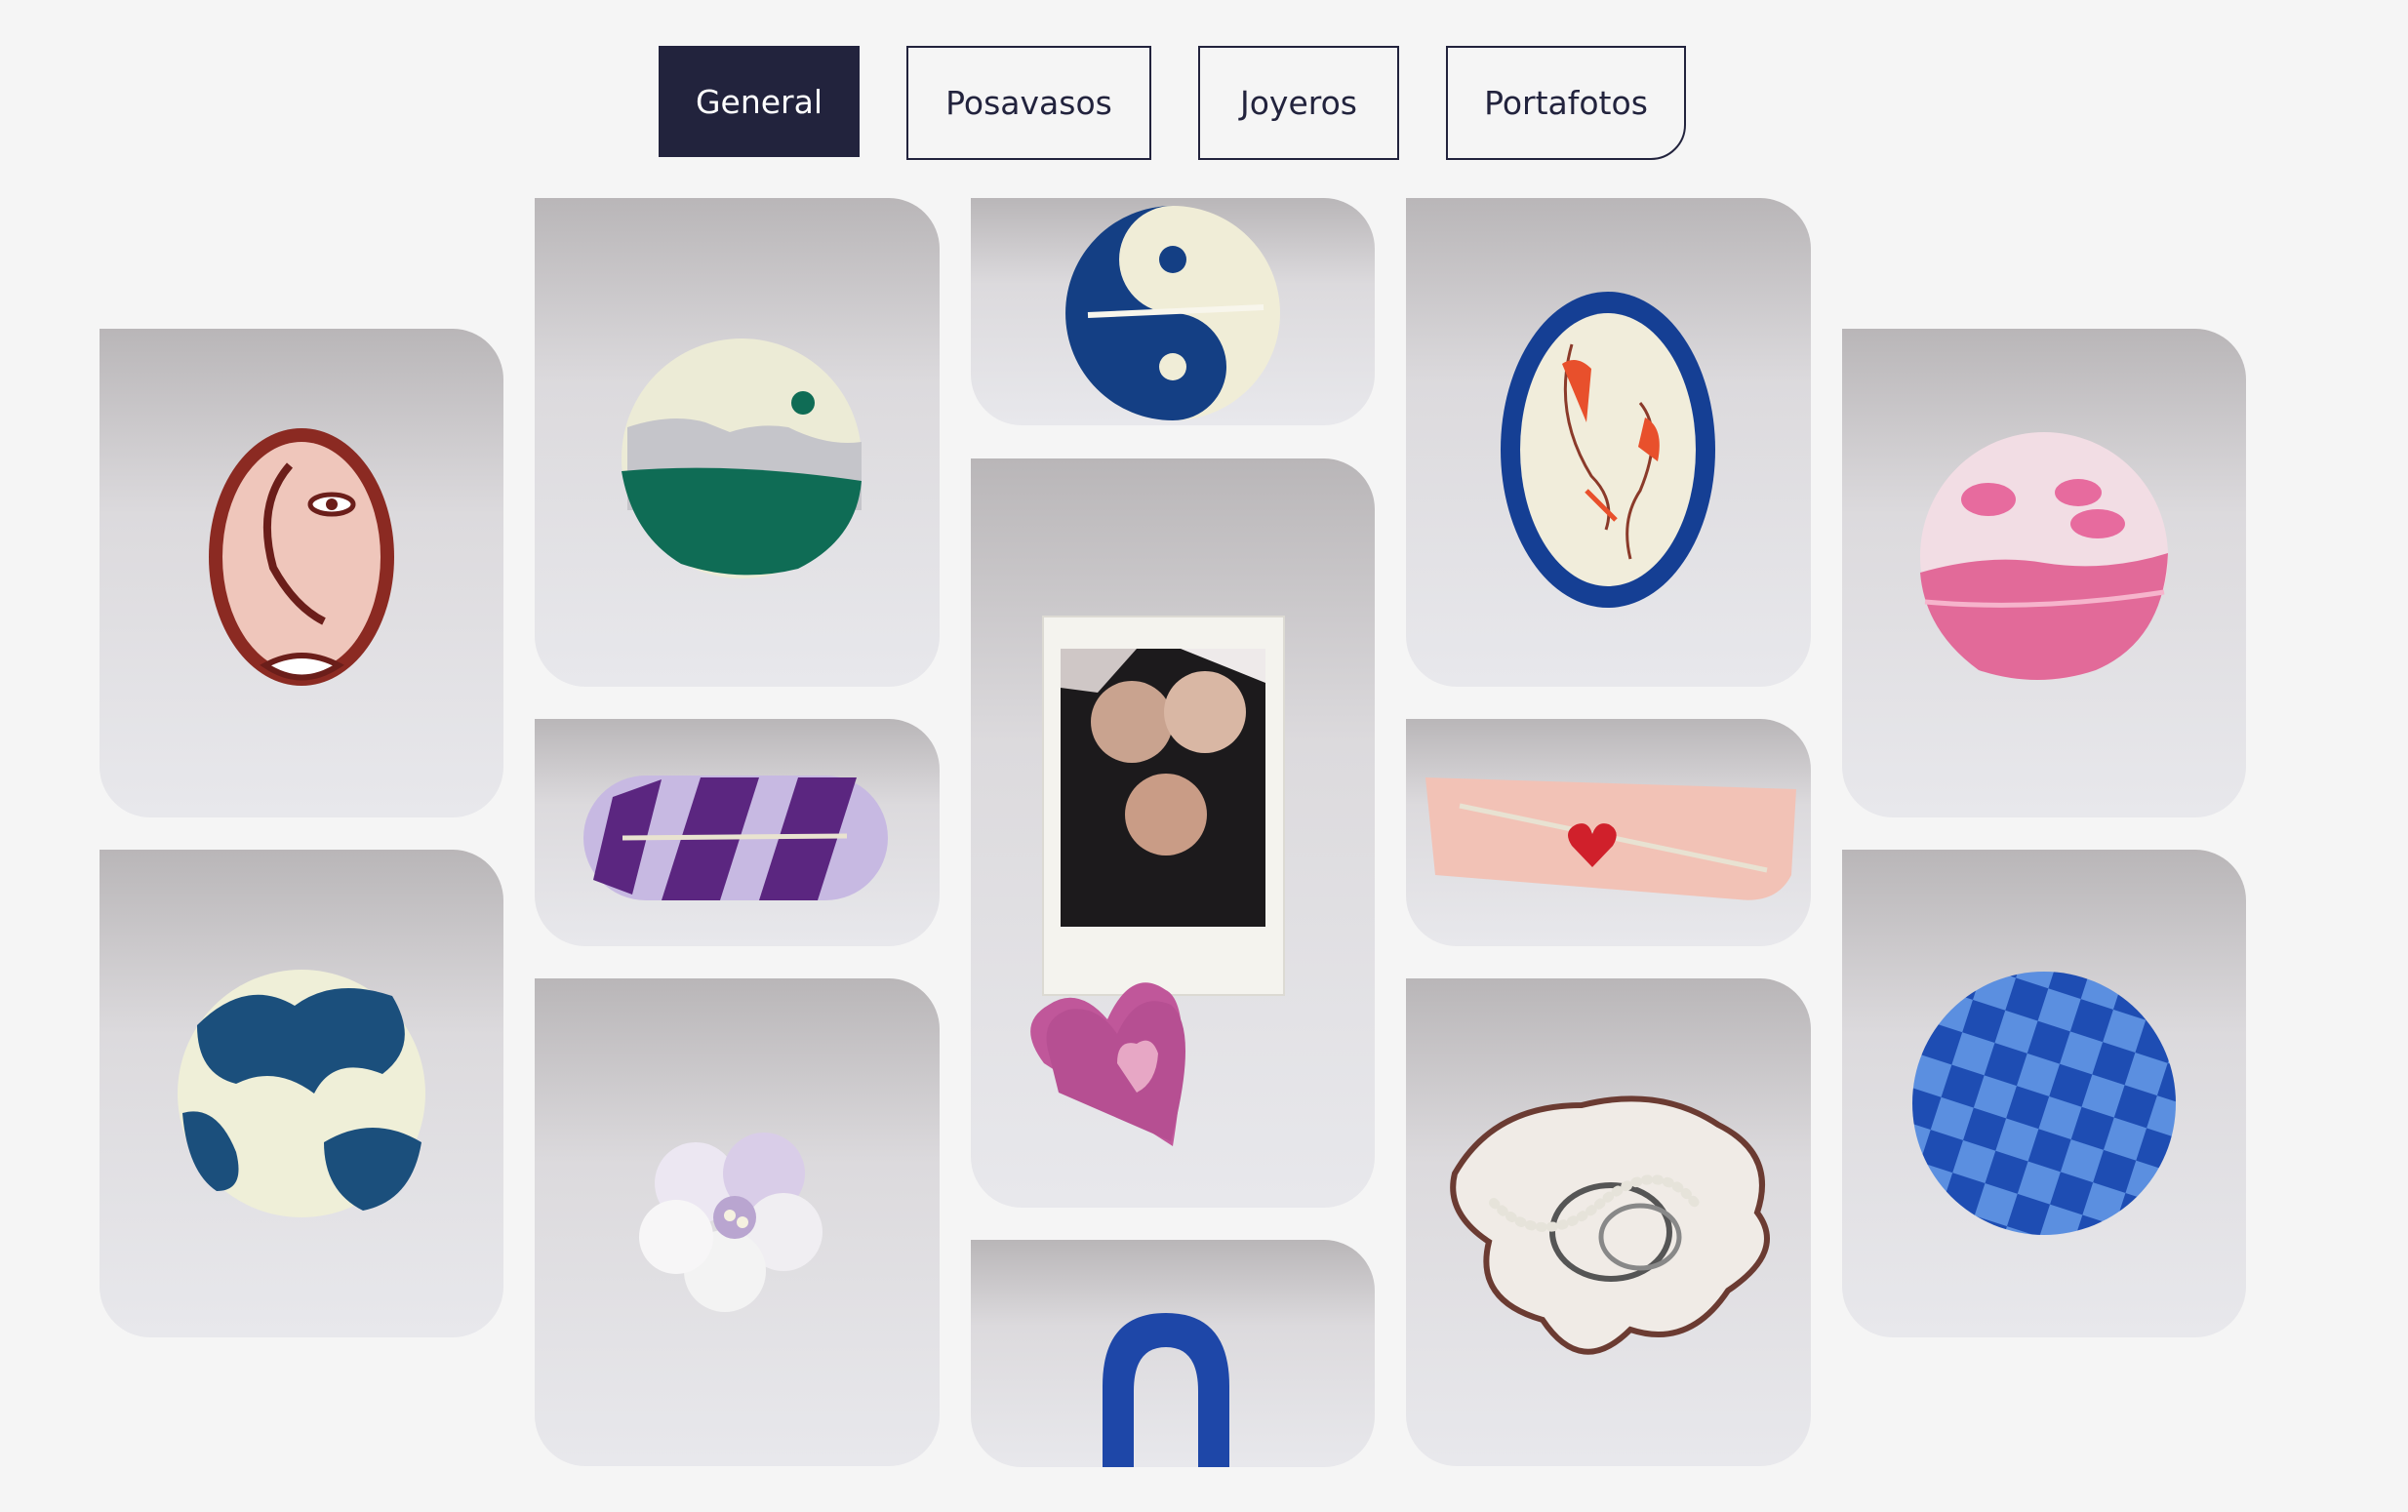  I want to click on tab-general: General, so click(759, 101).